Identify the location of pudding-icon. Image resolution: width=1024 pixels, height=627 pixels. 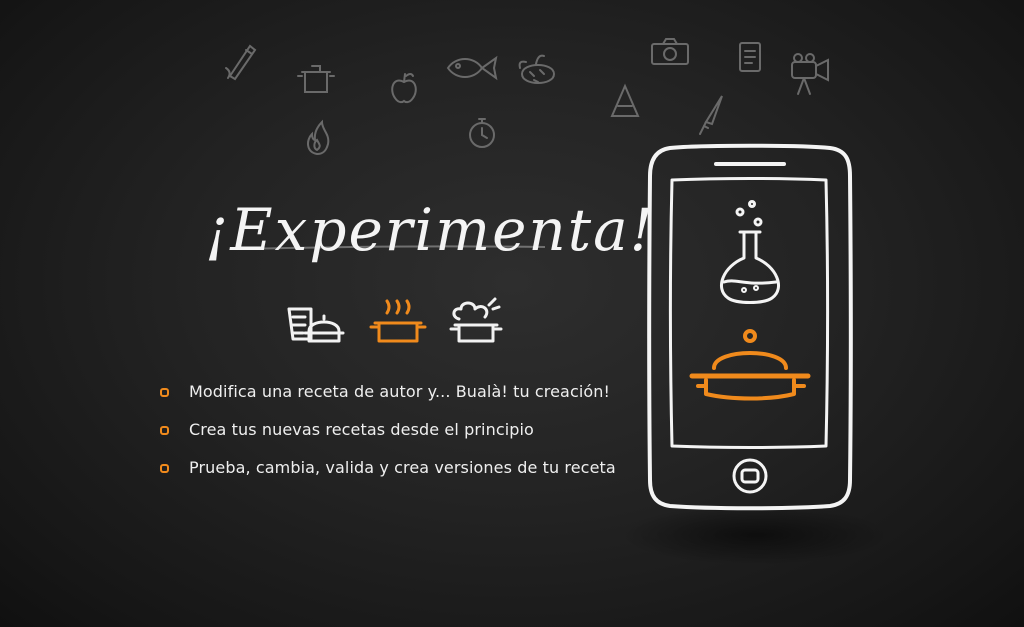
(538, 73).